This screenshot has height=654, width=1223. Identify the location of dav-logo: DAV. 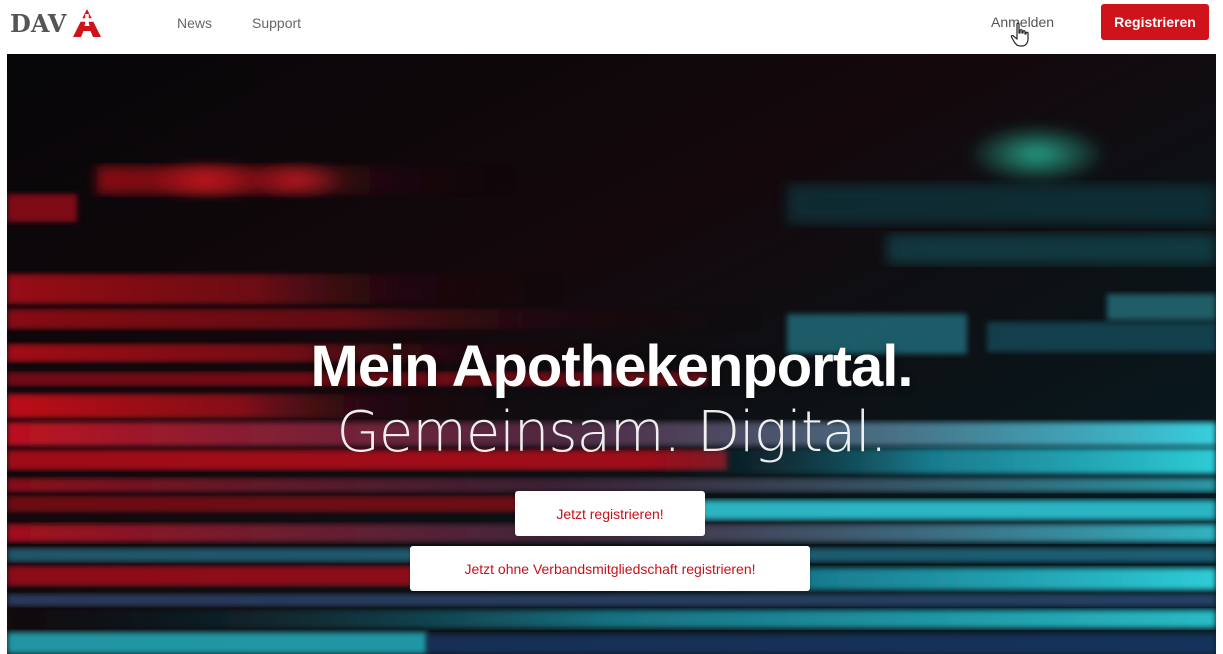
(56, 23).